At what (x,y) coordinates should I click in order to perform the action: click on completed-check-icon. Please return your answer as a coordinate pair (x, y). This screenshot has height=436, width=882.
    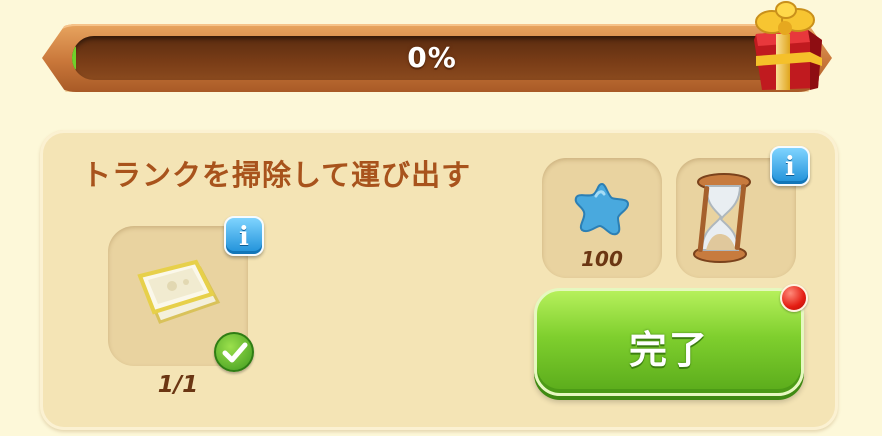
    Looking at the image, I should click on (234, 352).